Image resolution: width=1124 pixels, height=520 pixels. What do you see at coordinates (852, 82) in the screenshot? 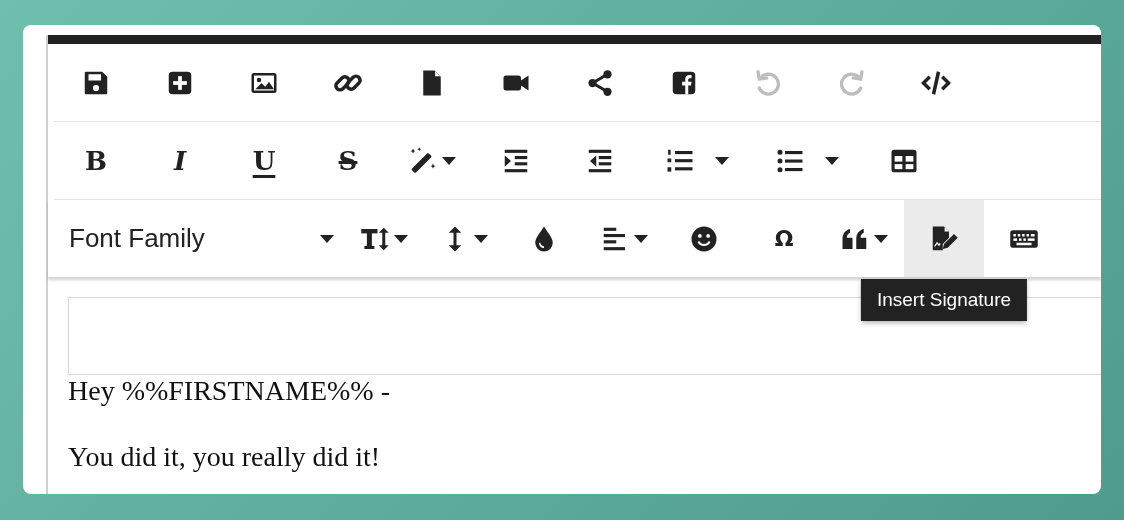
I see `redo-icon` at bounding box center [852, 82].